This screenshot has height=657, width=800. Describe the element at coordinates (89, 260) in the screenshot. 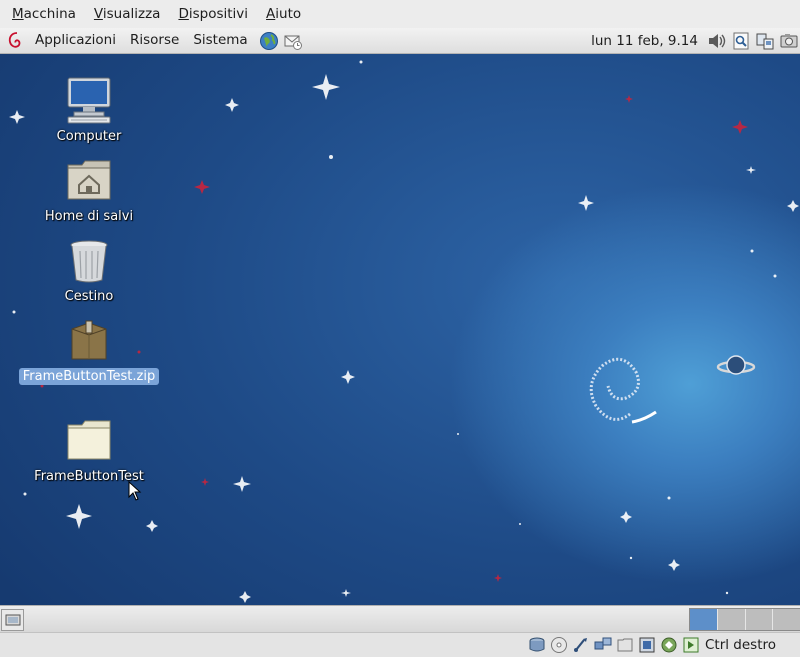

I see `trash-icon` at that location.